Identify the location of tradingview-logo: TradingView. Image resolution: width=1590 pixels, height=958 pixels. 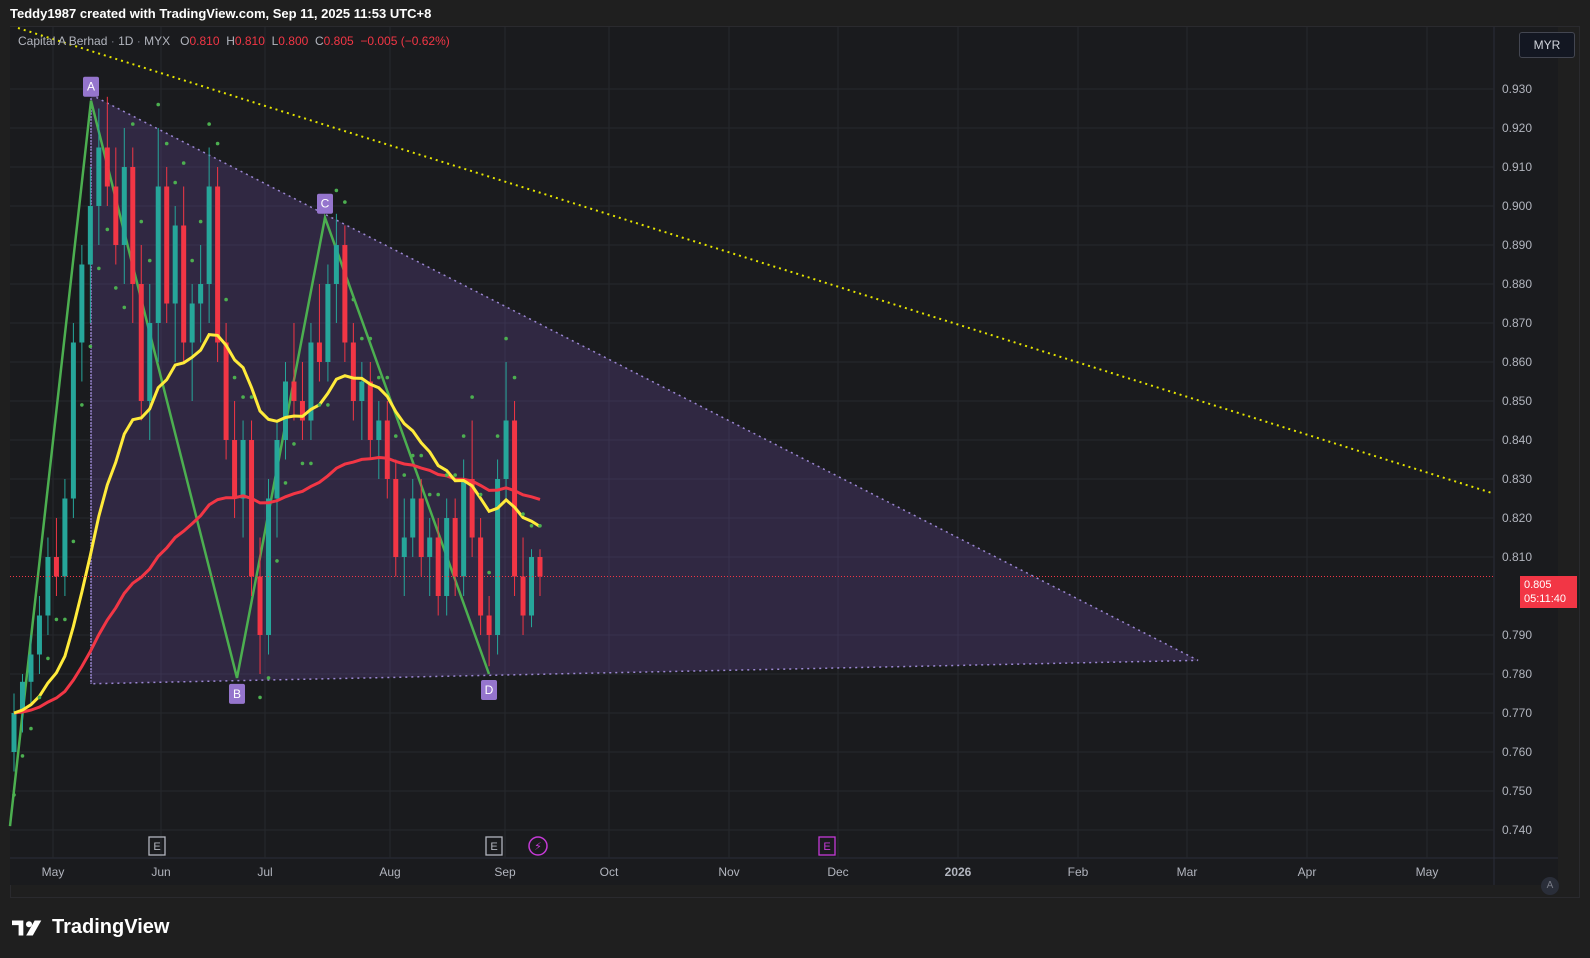
(90, 927).